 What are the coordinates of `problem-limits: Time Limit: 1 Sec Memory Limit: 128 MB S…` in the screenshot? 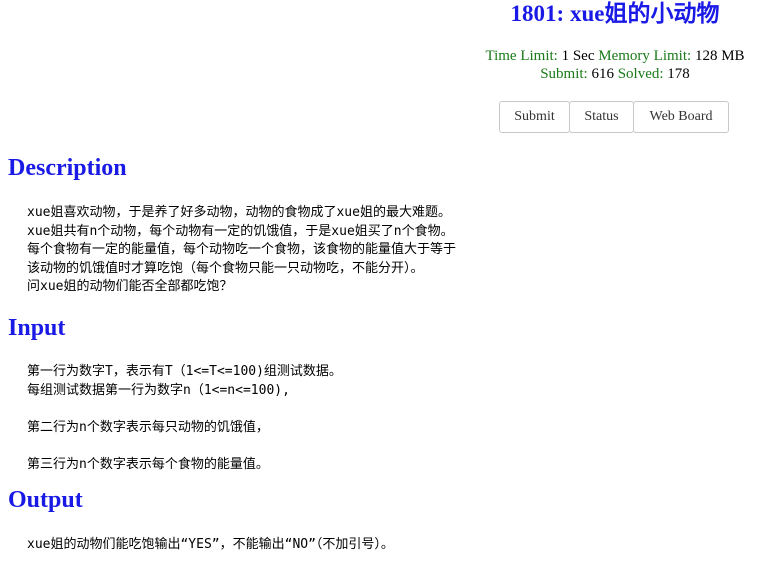 It's located at (594, 65).